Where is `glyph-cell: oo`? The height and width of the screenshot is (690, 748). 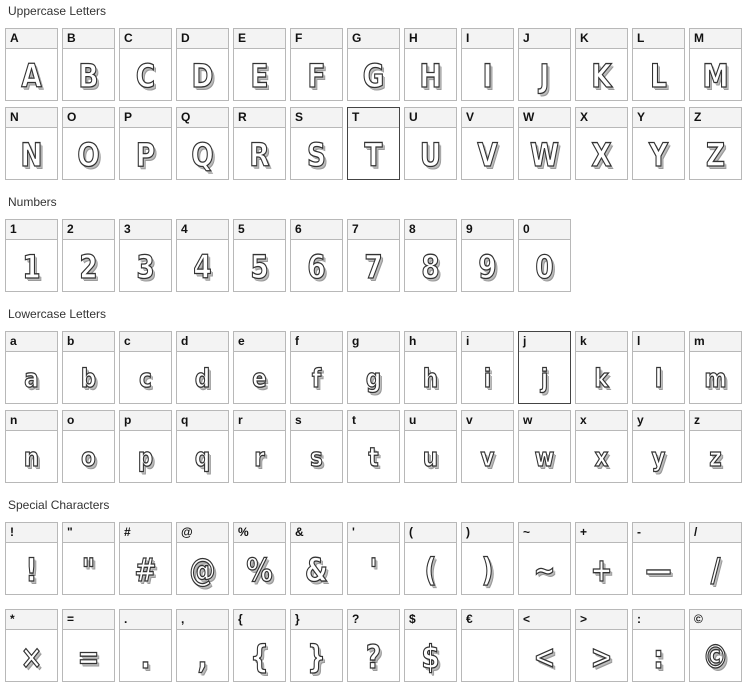
glyph-cell: oo is located at coordinates (88, 446).